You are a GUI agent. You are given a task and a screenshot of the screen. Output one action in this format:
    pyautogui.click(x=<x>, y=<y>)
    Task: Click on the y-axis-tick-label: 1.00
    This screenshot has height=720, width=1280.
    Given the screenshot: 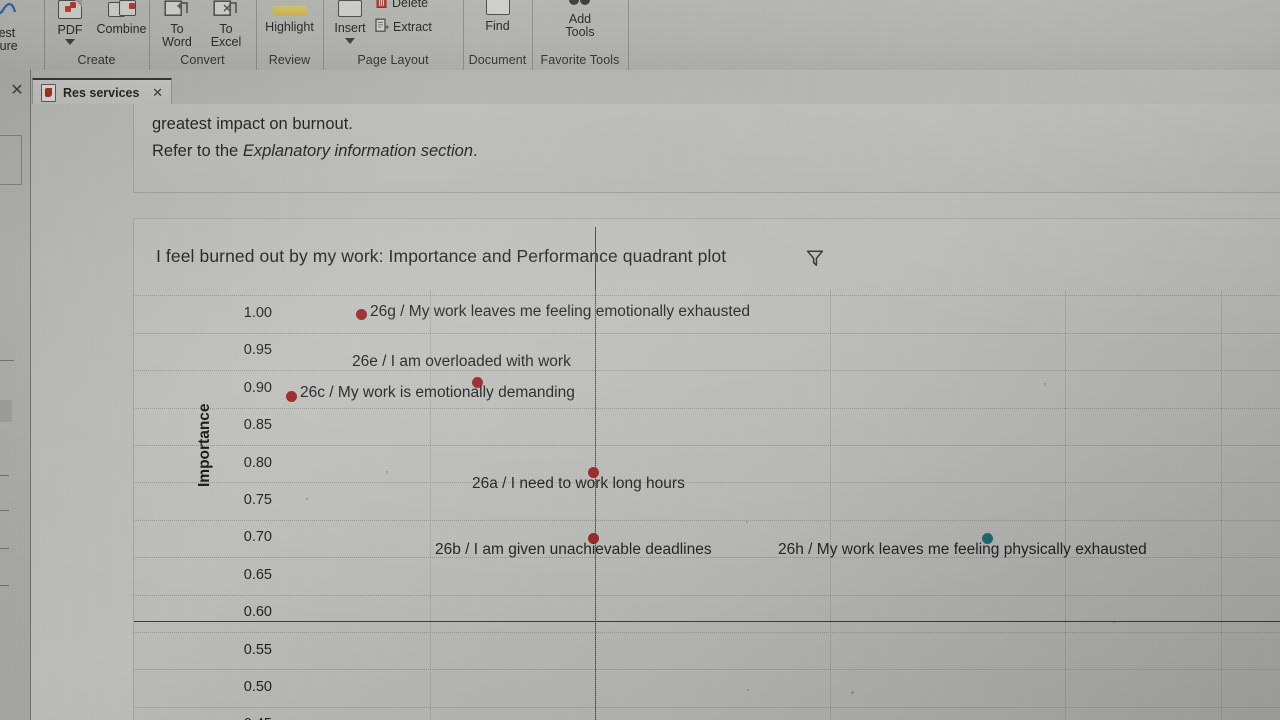 What is the action you would take?
    pyautogui.click(x=257, y=313)
    